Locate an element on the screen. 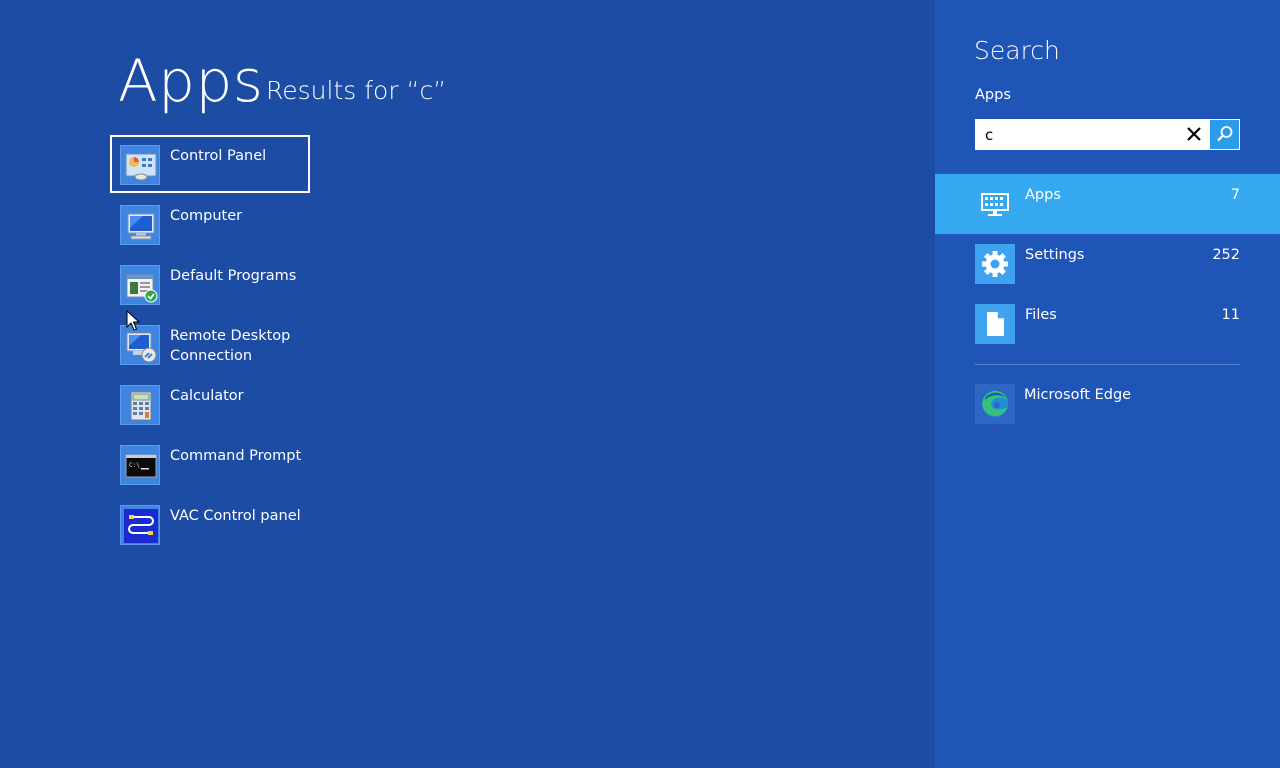  svg-text: C:\_ is located at coordinates (136, 465).